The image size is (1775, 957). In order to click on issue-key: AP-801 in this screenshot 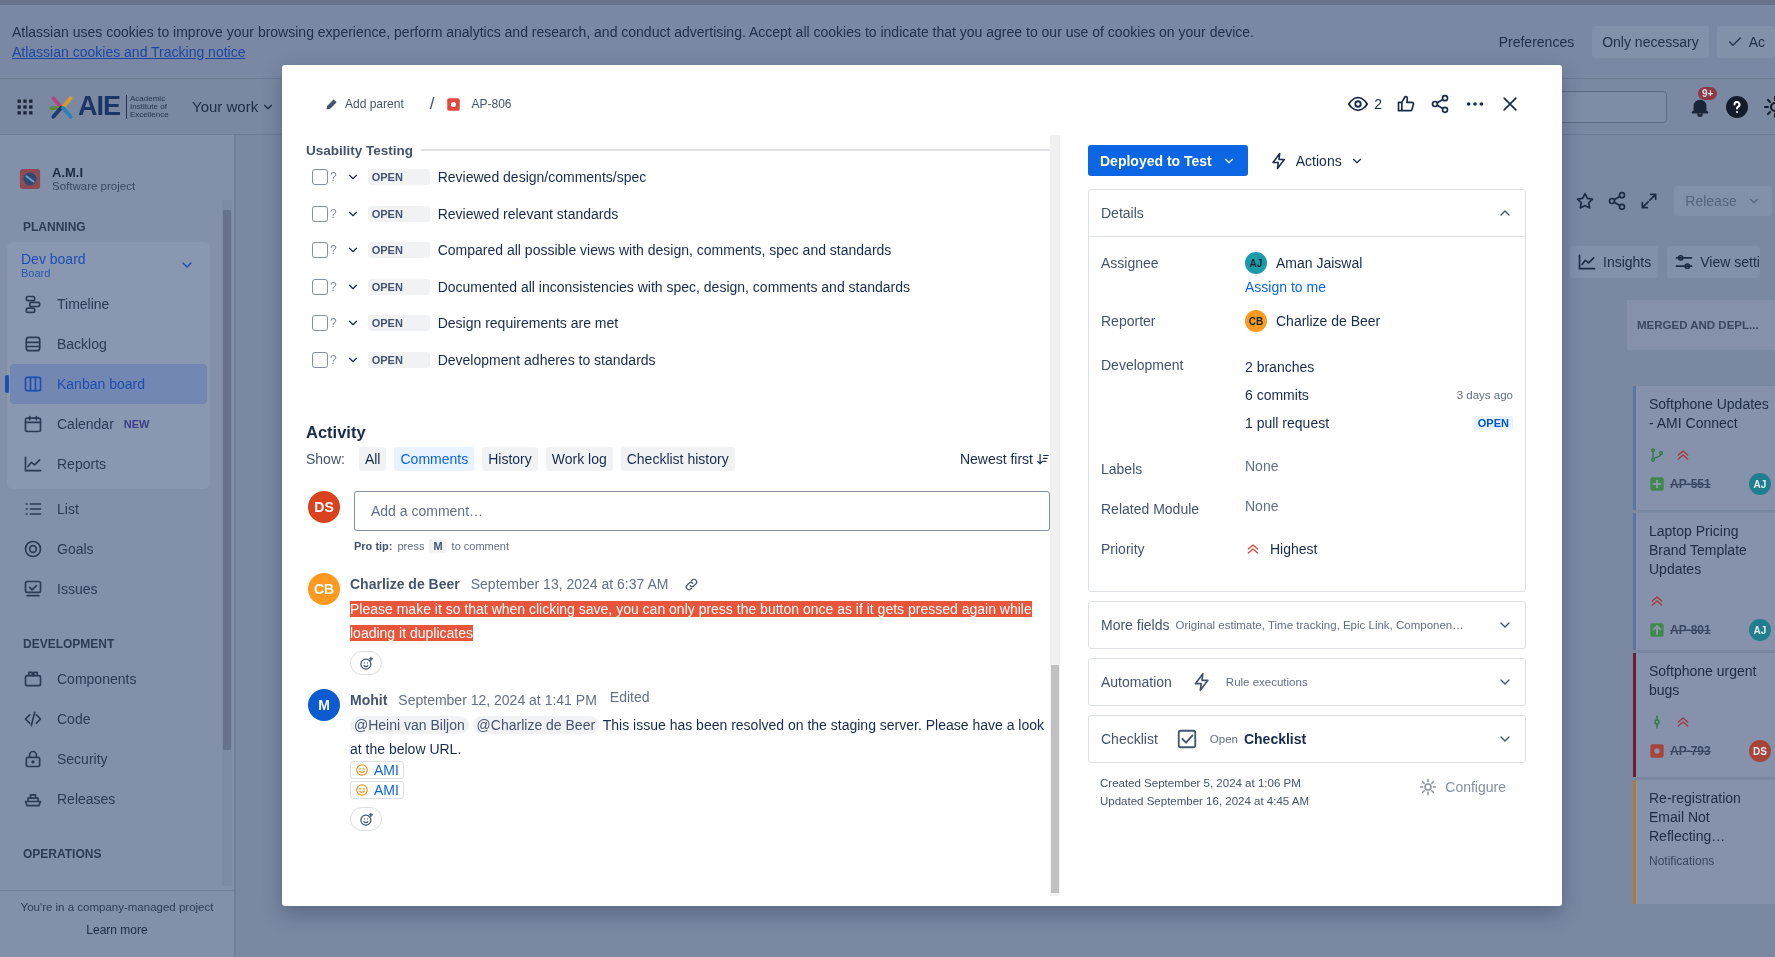, I will do `click(1690, 630)`.